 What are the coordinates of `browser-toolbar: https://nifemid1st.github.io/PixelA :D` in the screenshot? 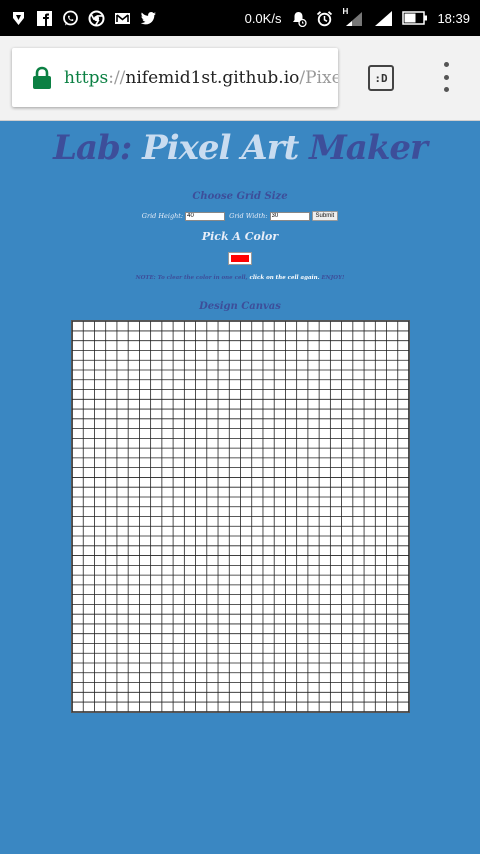 It's located at (240, 78).